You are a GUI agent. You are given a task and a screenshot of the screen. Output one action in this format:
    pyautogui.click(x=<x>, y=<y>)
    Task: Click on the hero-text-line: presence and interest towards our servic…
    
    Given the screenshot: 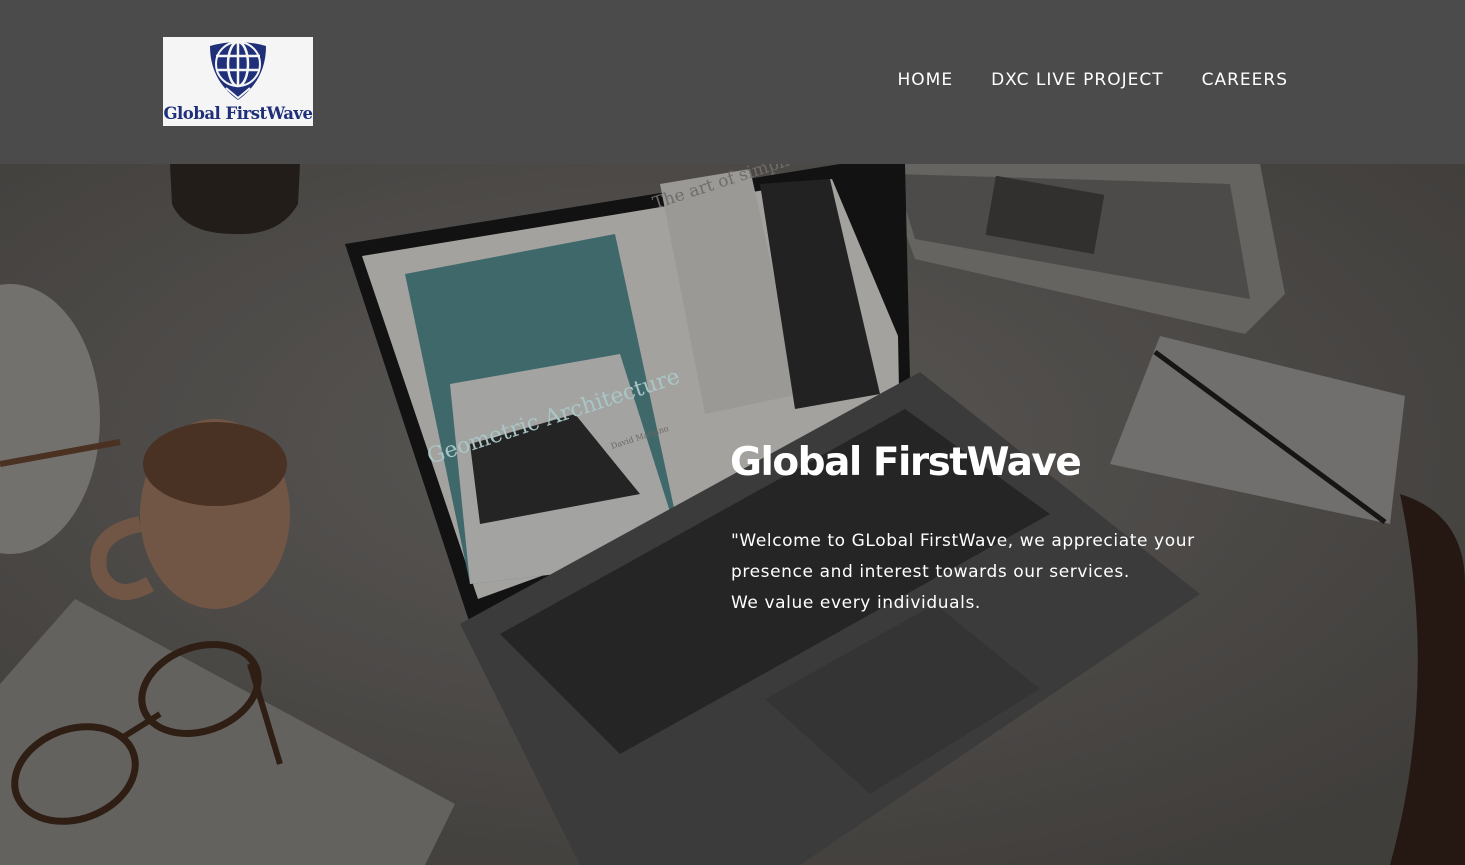 What is the action you would take?
    pyautogui.click(x=930, y=572)
    